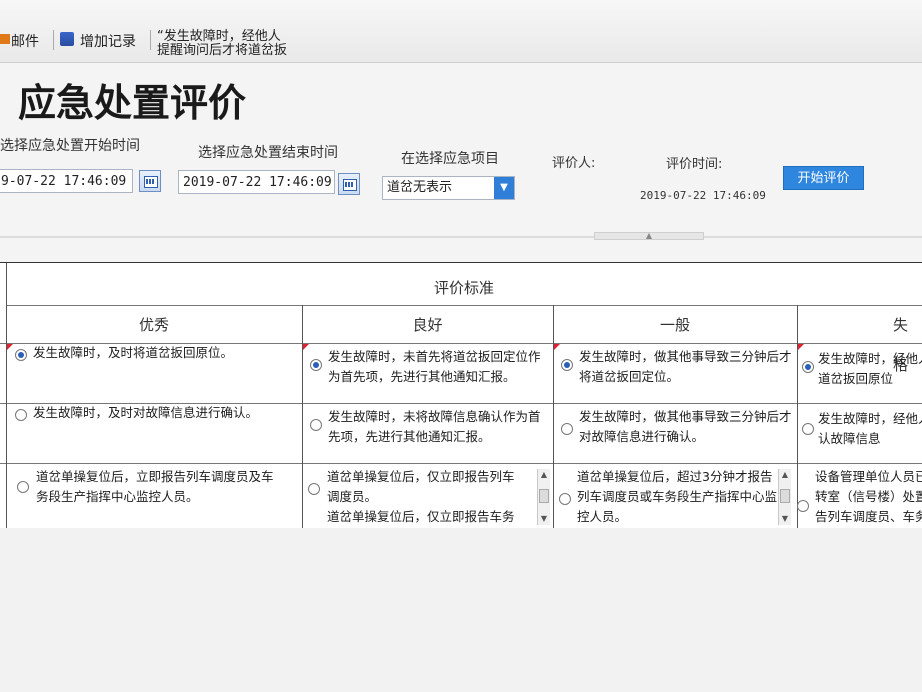 The height and width of the screenshot is (692, 922). I want to click on eval-time-label: 评价时间:, so click(694, 164).